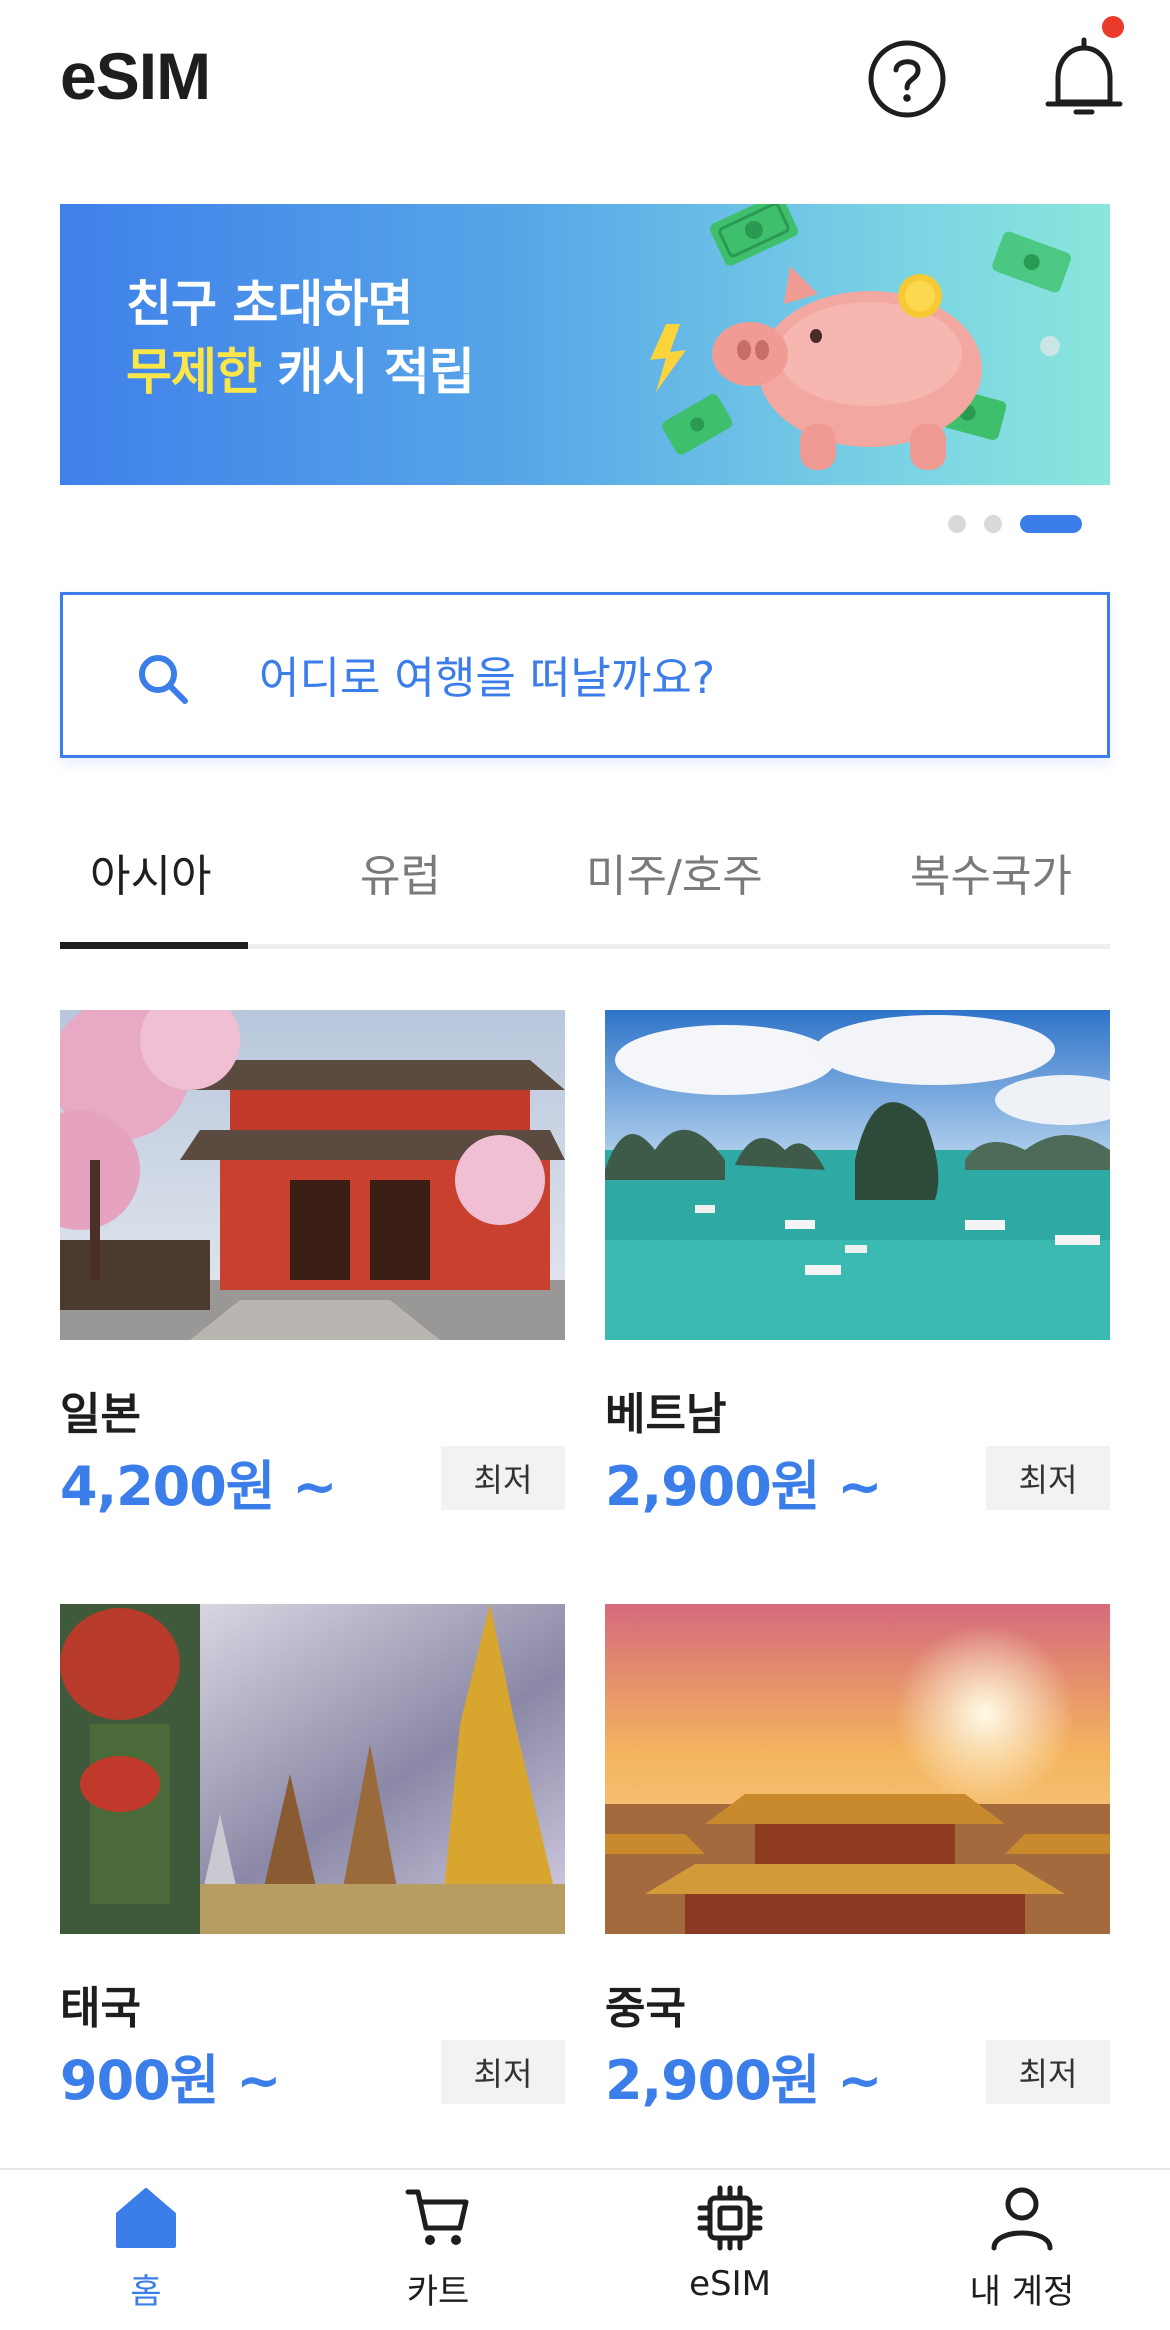 This screenshot has width=1170, height=2330. What do you see at coordinates (400, 872) in the screenshot?
I see `tab-europe: 유럽` at bounding box center [400, 872].